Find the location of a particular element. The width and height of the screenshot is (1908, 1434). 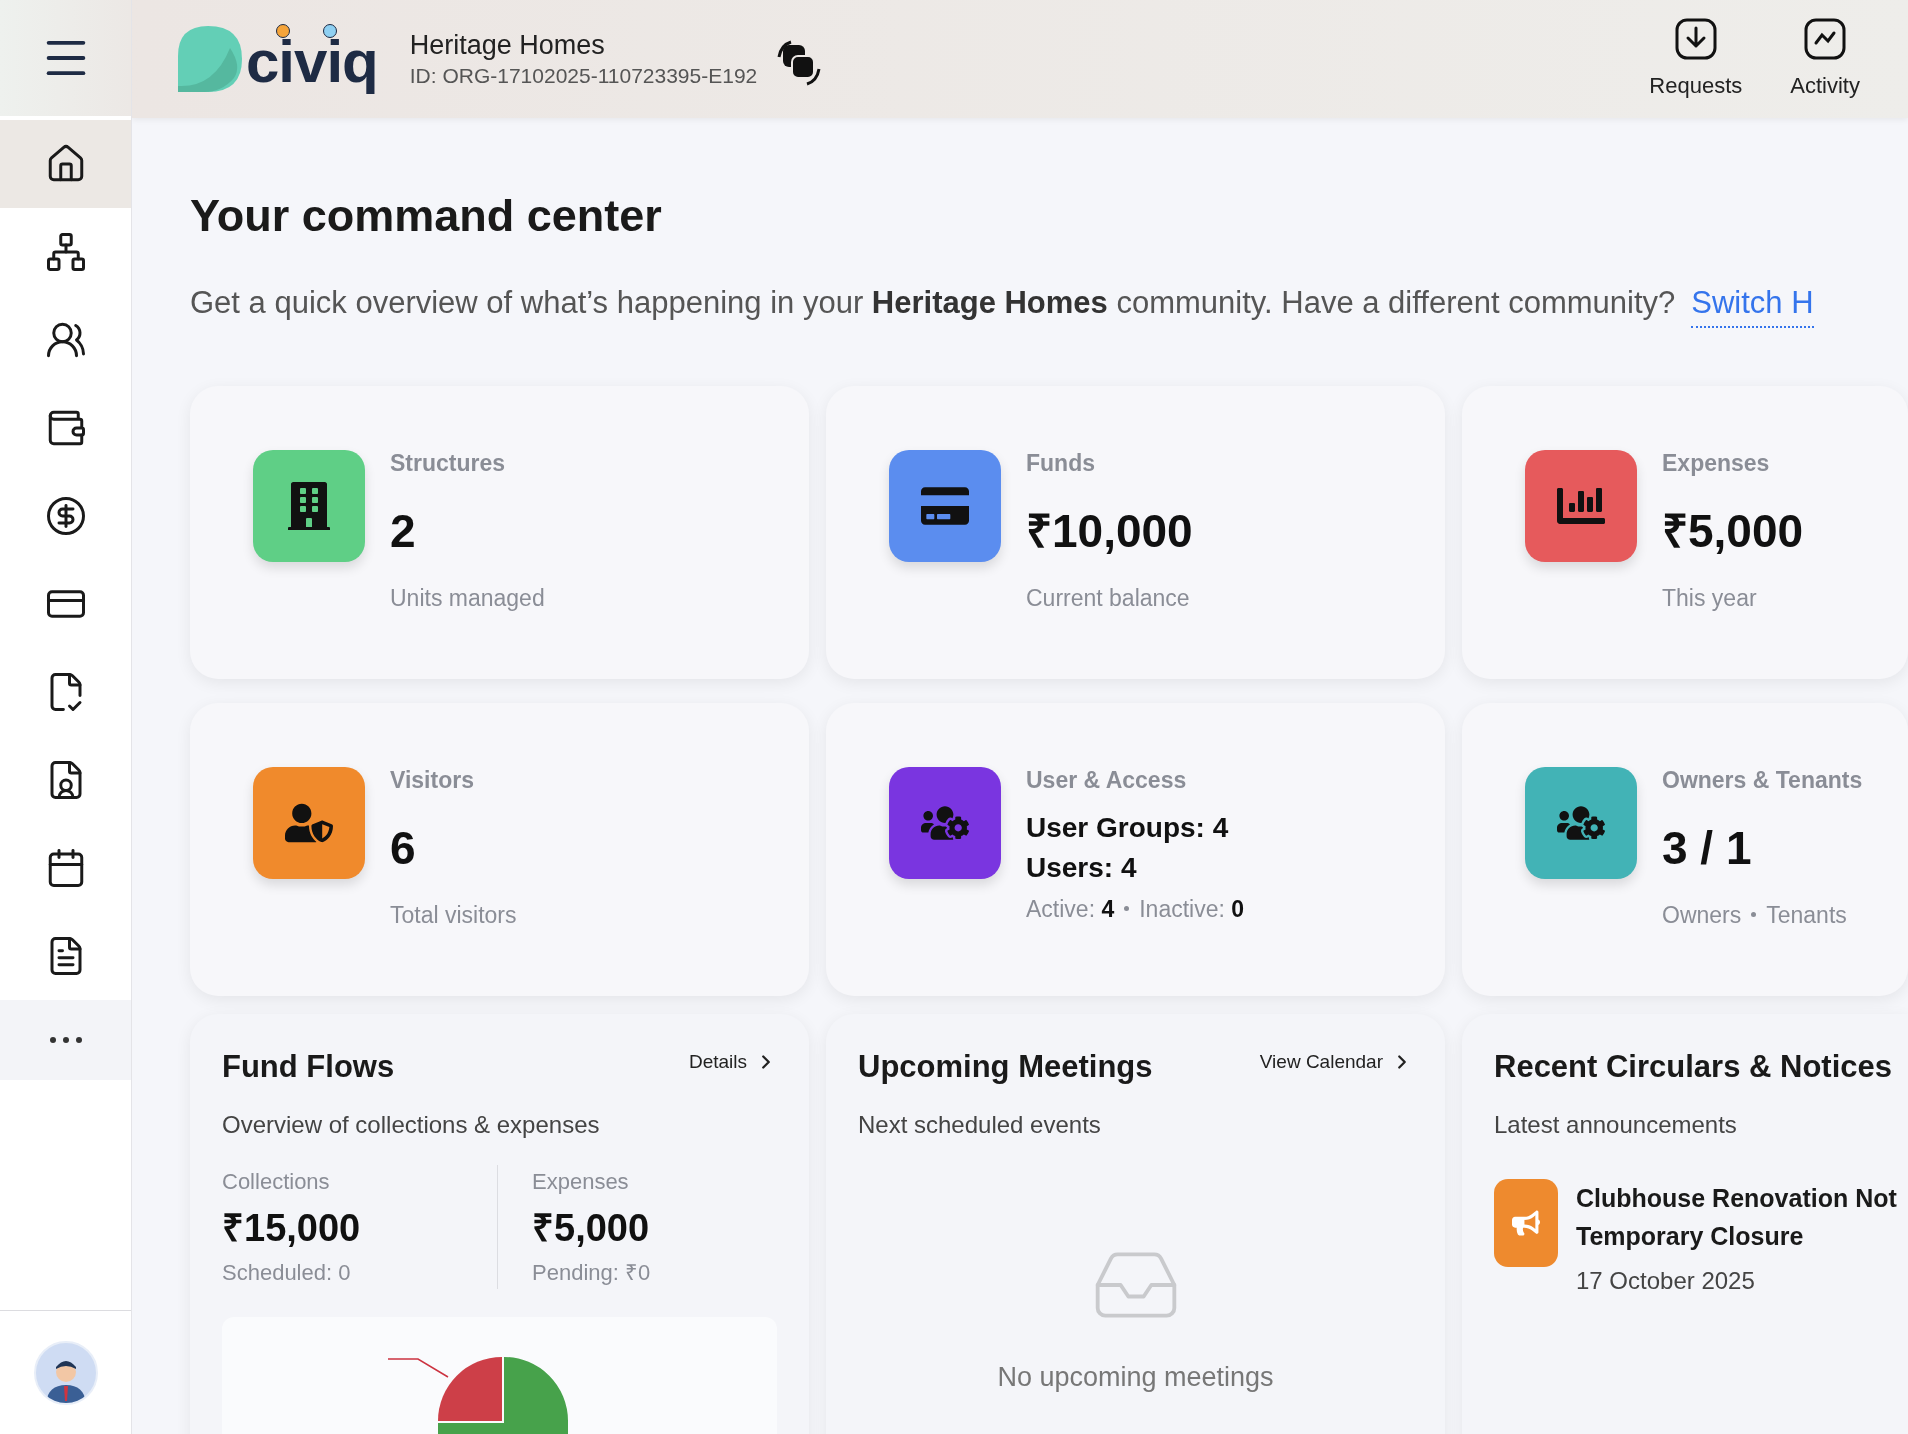

logo-text: civiq is located at coordinates (312, 62).